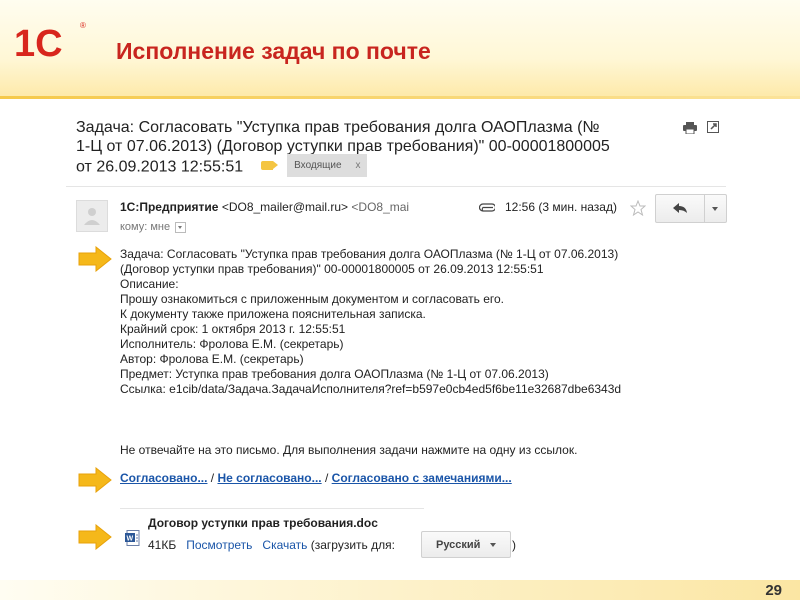 This screenshot has height=600, width=800. I want to click on reply-button, so click(680, 208).